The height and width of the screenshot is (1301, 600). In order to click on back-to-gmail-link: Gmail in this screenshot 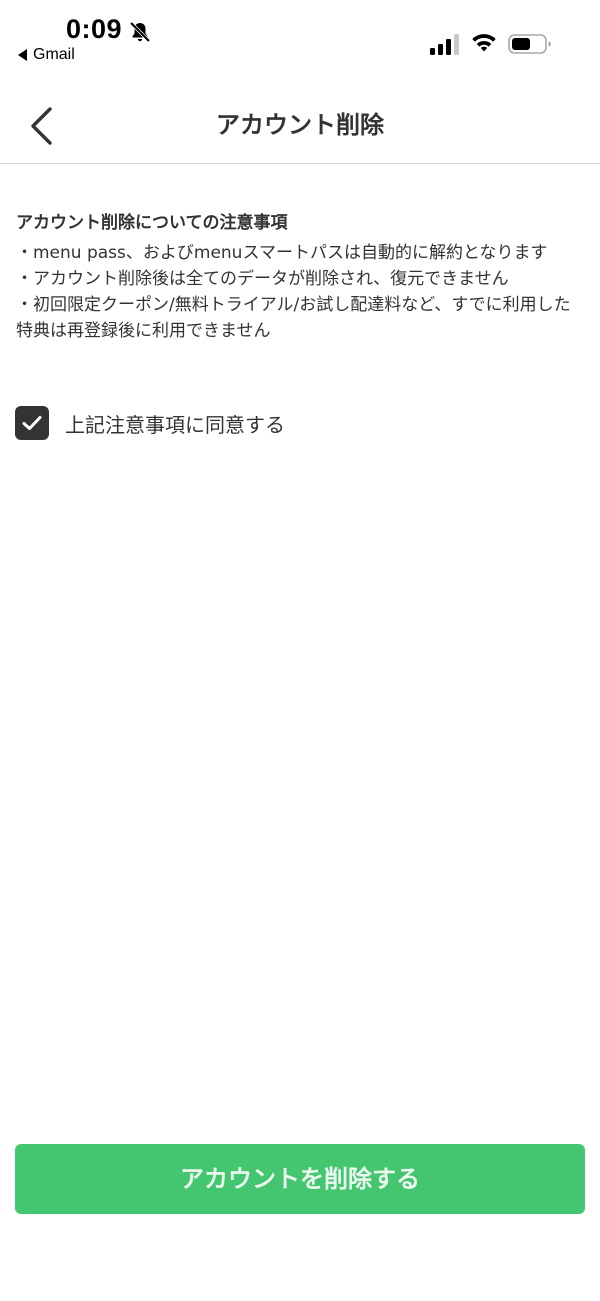, I will do `click(46, 55)`.